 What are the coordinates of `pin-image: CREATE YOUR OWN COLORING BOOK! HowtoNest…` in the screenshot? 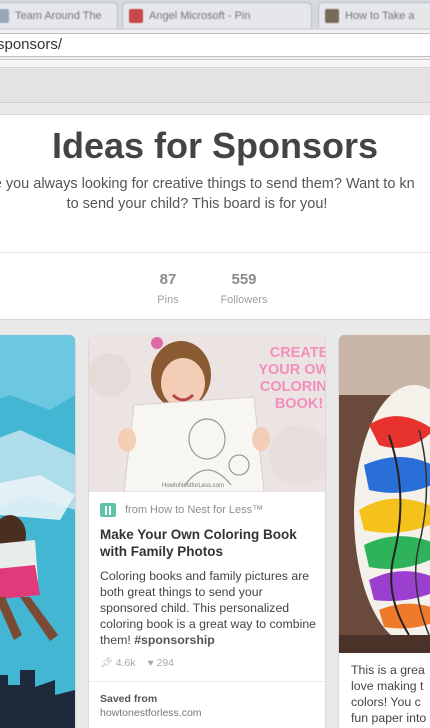 It's located at (207, 413).